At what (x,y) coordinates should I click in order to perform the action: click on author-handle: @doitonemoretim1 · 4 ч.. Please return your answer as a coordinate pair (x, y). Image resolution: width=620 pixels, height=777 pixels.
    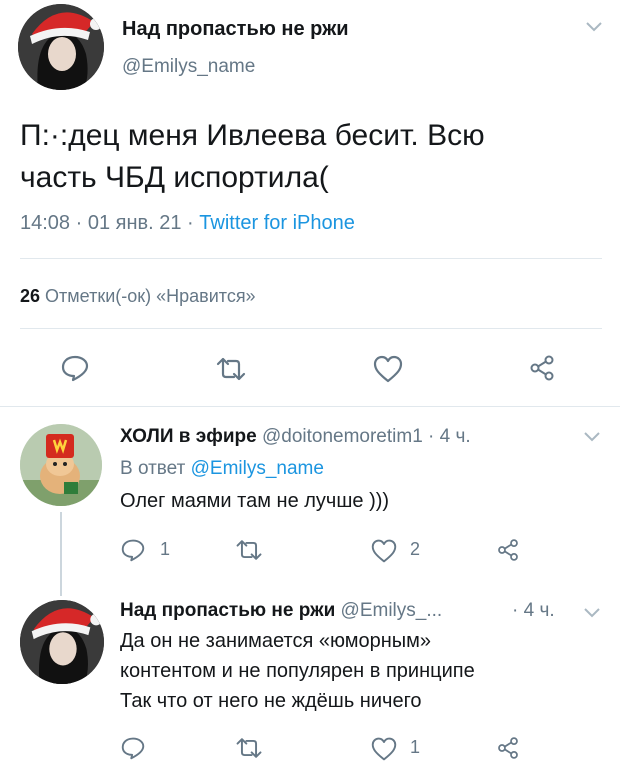
    Looking at the image, I should click on (366, 436).